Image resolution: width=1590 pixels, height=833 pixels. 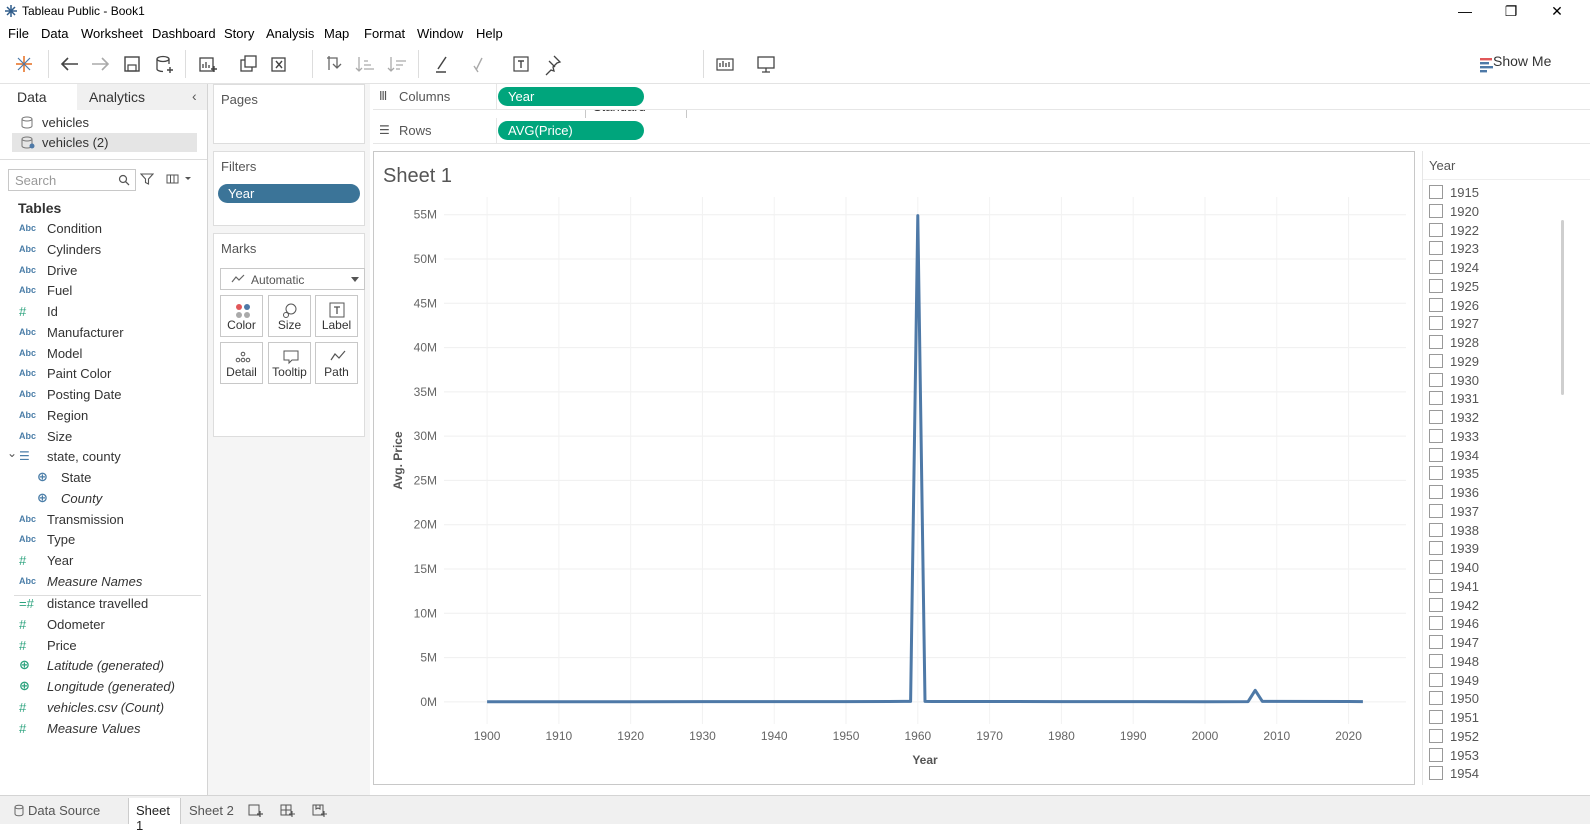 I want to click on filter-item-1926: 1926, so click(x=1499, y=305).